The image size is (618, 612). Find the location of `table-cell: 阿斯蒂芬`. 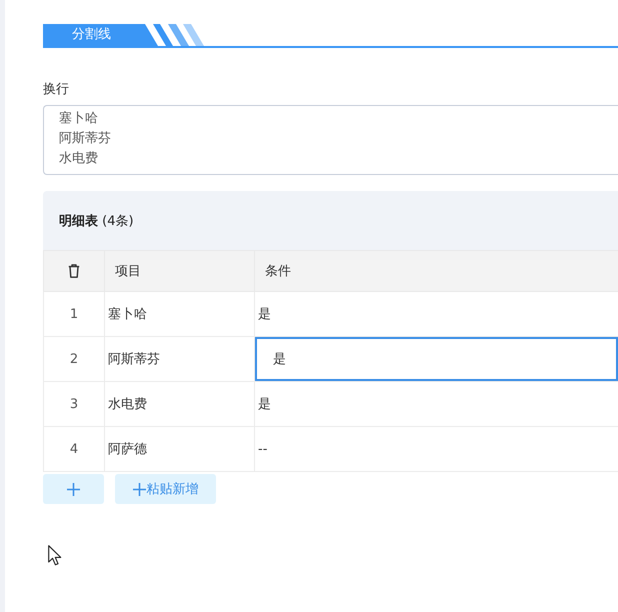

table-cell: 阿斯蒂芬 is located at coordinates (179, 359).